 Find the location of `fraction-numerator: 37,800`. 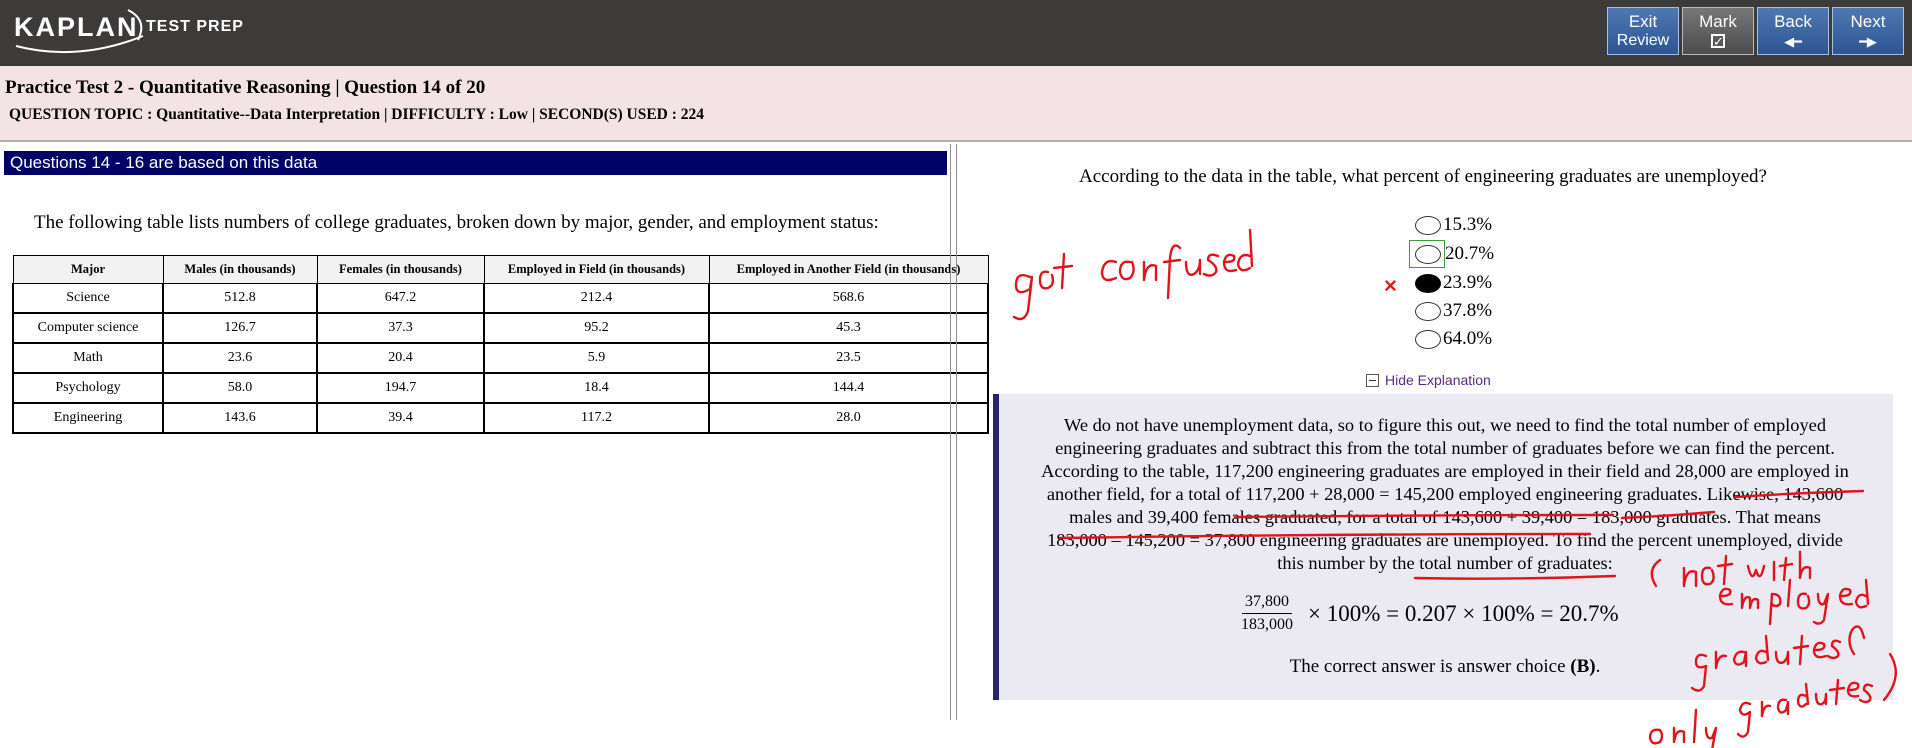

fraction-numerator: 37,800 is located at coordinates (1267, 603).